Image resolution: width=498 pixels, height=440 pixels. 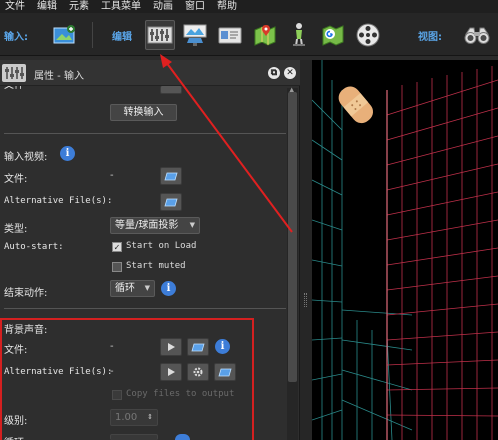 I want to click on annotation-arrow, so click(x=226, y=143).